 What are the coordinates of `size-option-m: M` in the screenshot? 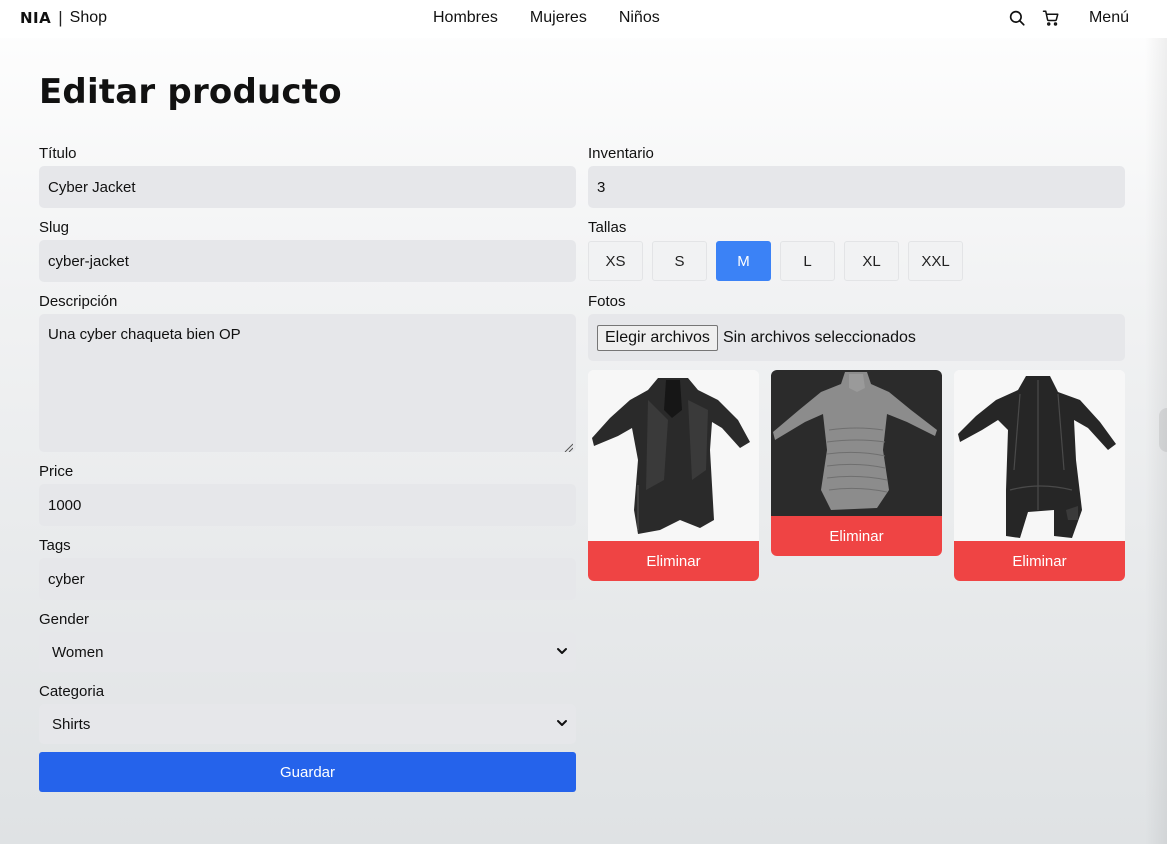 It's located at (743, 261).